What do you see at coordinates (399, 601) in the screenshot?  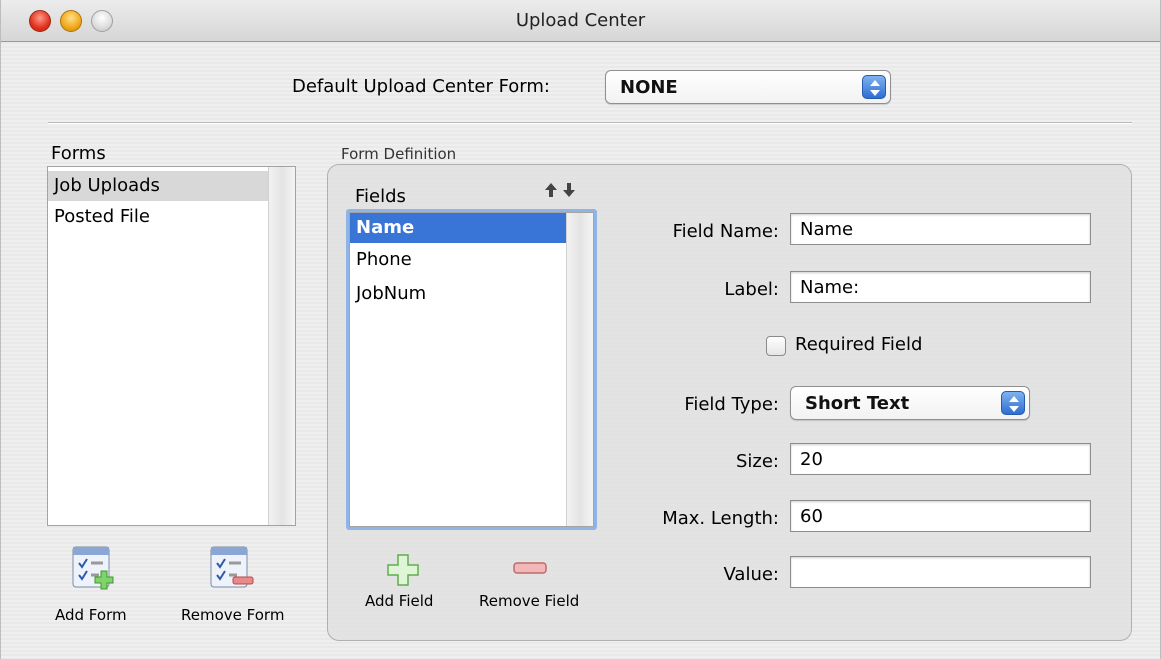 I see `add-field-label: Add Field` at bounding box center [399, 601].